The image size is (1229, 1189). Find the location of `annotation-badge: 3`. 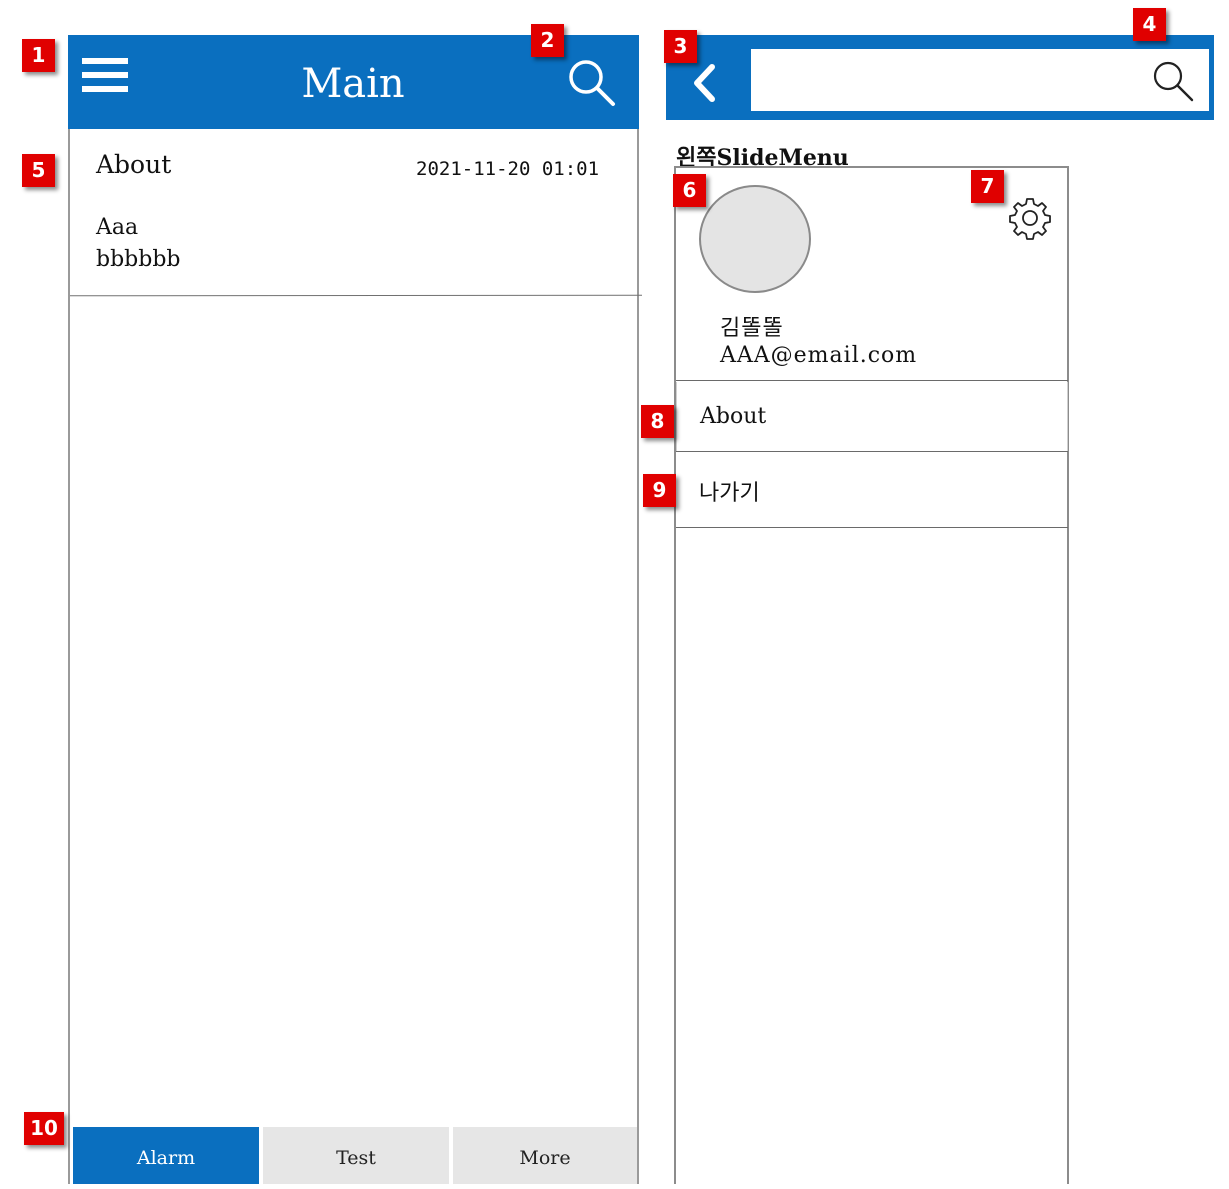

annotation-badge: 3 is located at coordinates (680, 46).